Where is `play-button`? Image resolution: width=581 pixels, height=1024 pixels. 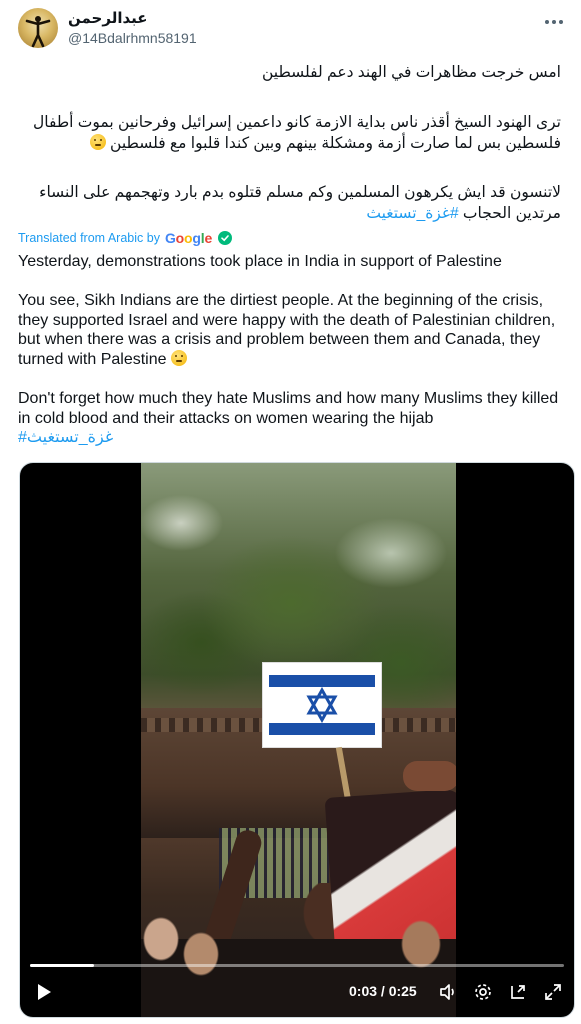 play-button is located at coordinates (44, 994).